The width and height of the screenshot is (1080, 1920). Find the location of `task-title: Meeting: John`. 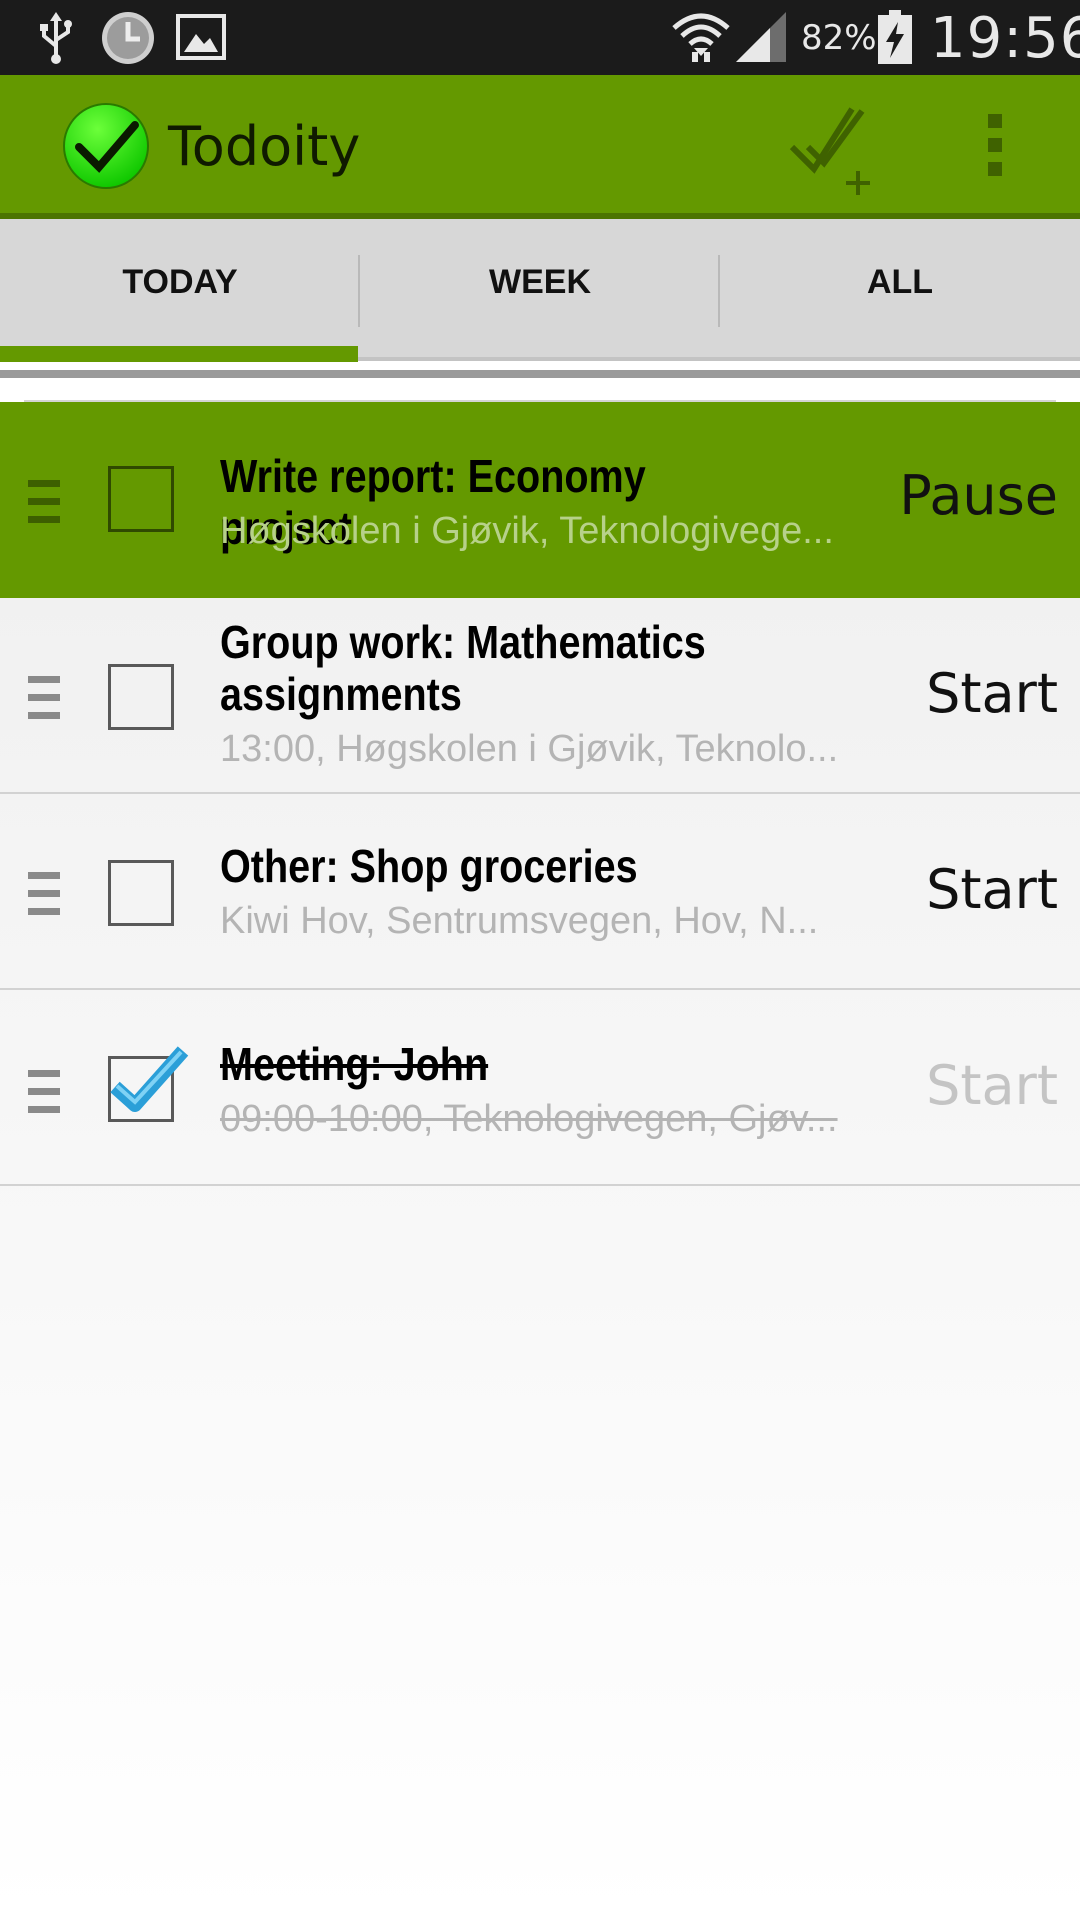

task-title: Meeting: John is located at coordinates (354, 1064).